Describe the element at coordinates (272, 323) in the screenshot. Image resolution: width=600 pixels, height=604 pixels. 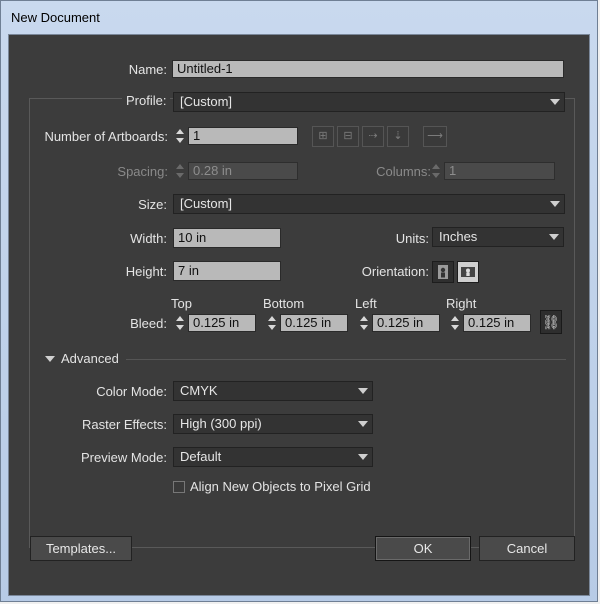
I see `bleed-bottom-stepper` at that location.